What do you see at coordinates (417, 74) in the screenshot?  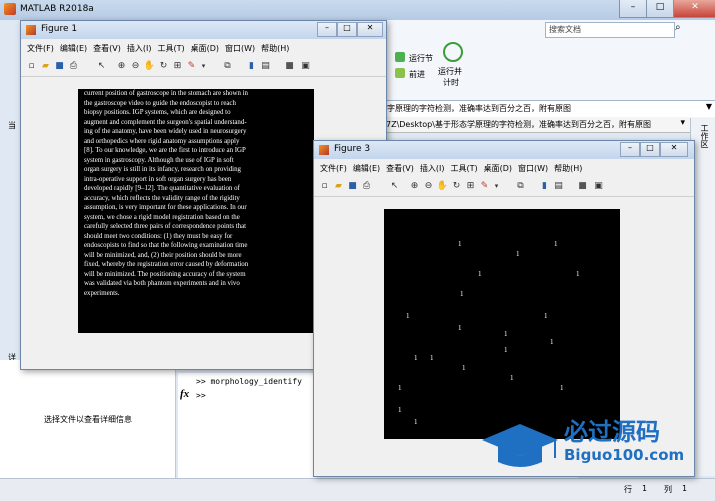 I see `advance-button: 前进` at bounding box center [417, 74].